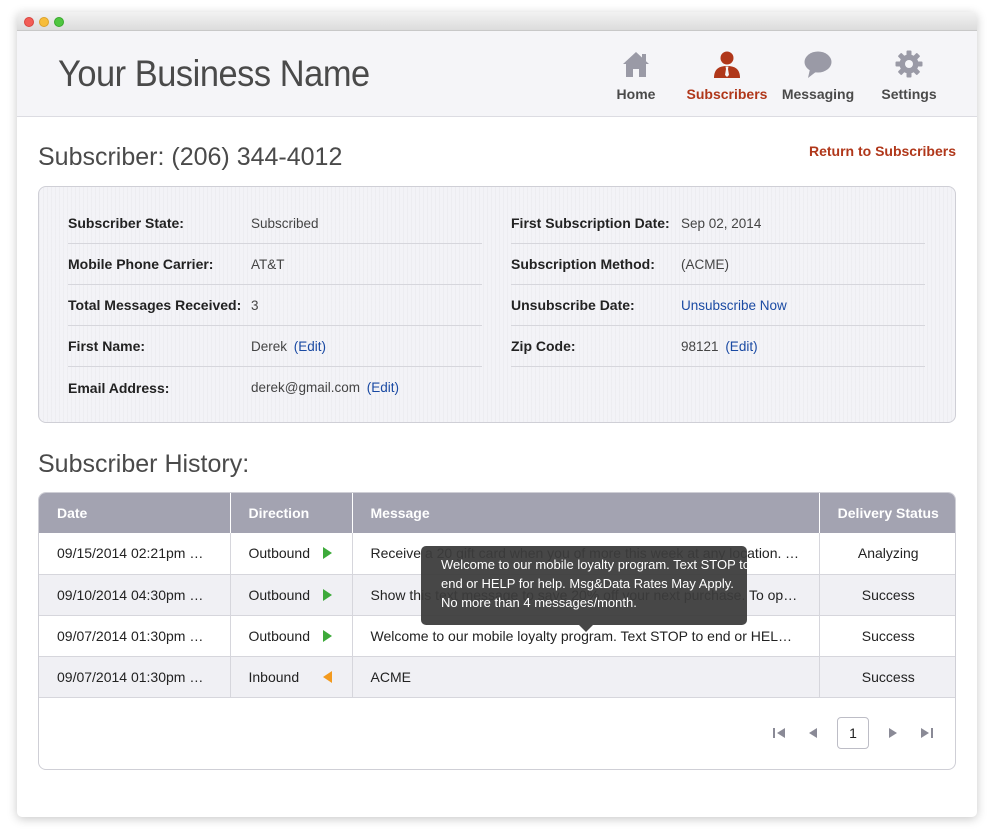 This screenshot has width=994, height=839. What do you see at coordinates (734, 305) in the screenshot?
I see `unsubscribe-now-link: Unsubscribe Now` at bounding box center [734, 305].